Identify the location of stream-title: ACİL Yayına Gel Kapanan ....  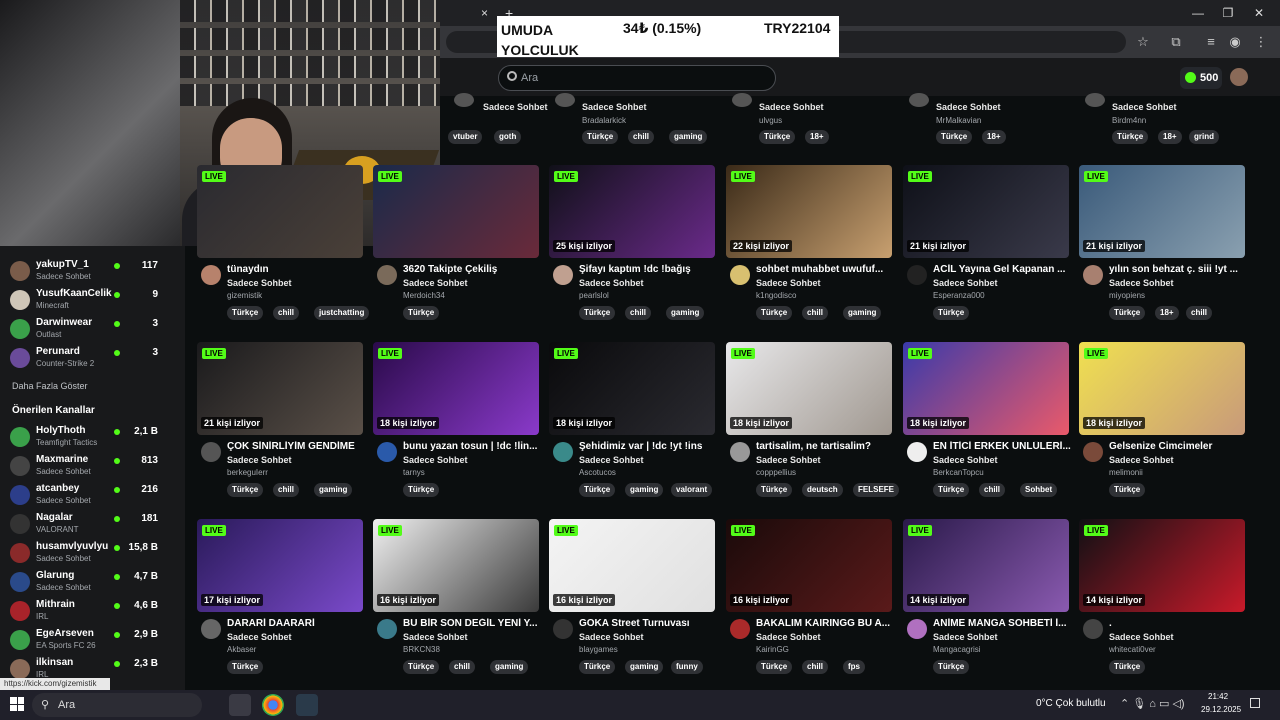
(1002, 269).